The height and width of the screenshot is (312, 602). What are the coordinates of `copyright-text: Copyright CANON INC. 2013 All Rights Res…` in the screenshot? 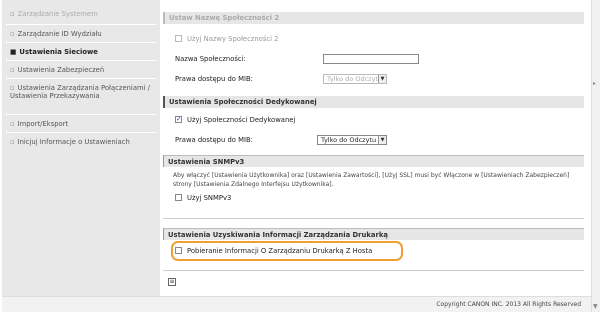 It's located at (508, 304).